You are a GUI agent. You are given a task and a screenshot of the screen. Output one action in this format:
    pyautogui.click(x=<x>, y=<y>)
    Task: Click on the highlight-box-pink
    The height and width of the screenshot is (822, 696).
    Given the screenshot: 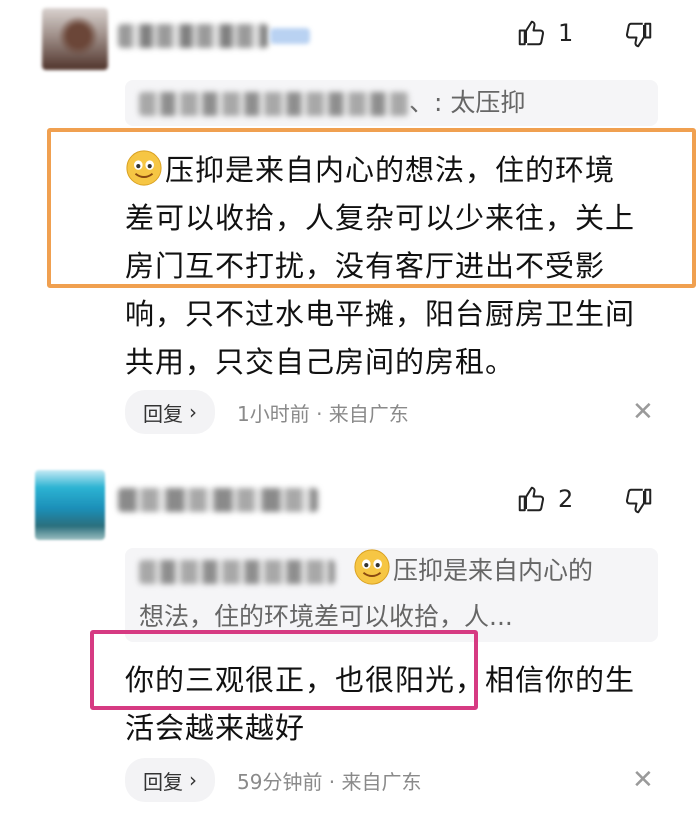 What is the action you would take?
    pyautogui.click(x=284, y=670)
    